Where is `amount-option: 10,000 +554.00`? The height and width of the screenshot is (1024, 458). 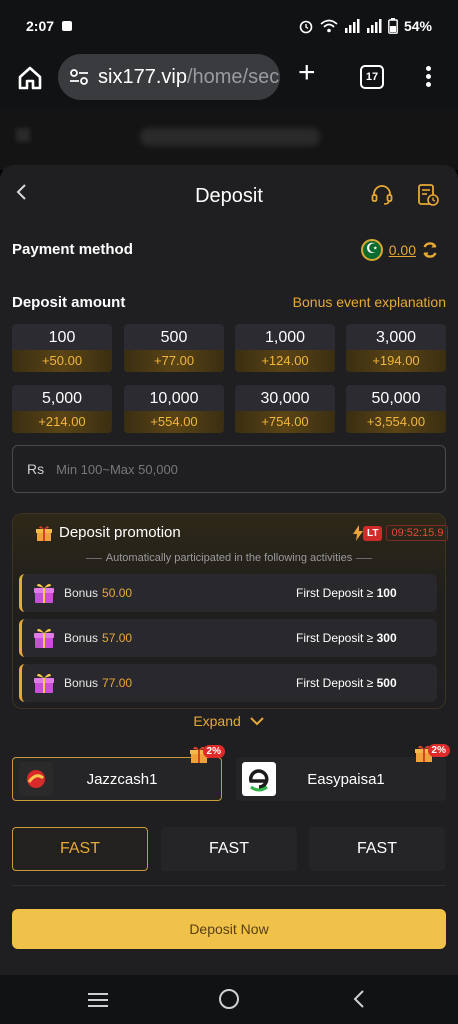 amount-option: 10,000 +554.00 is located at coordinates (174, 409).